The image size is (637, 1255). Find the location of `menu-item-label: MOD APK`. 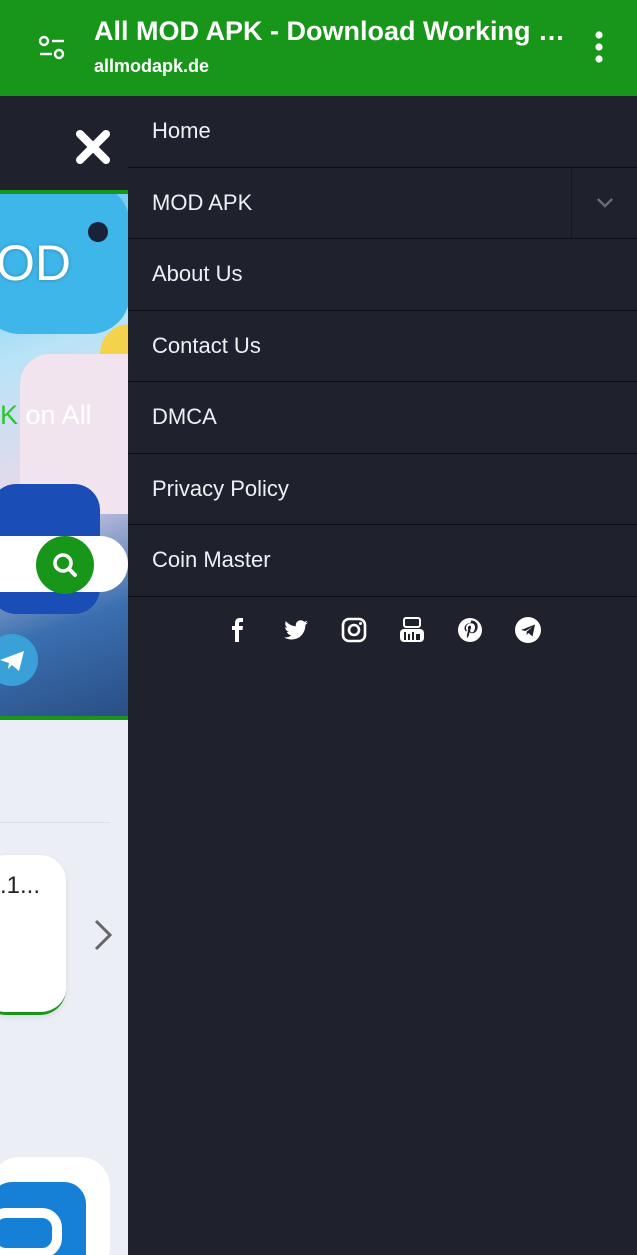

menu-item-label: MOD APK is located at coordinates (202, 202).